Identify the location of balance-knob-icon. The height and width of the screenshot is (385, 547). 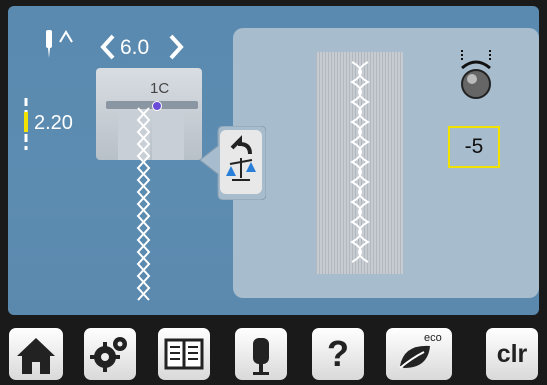
(476, 74).